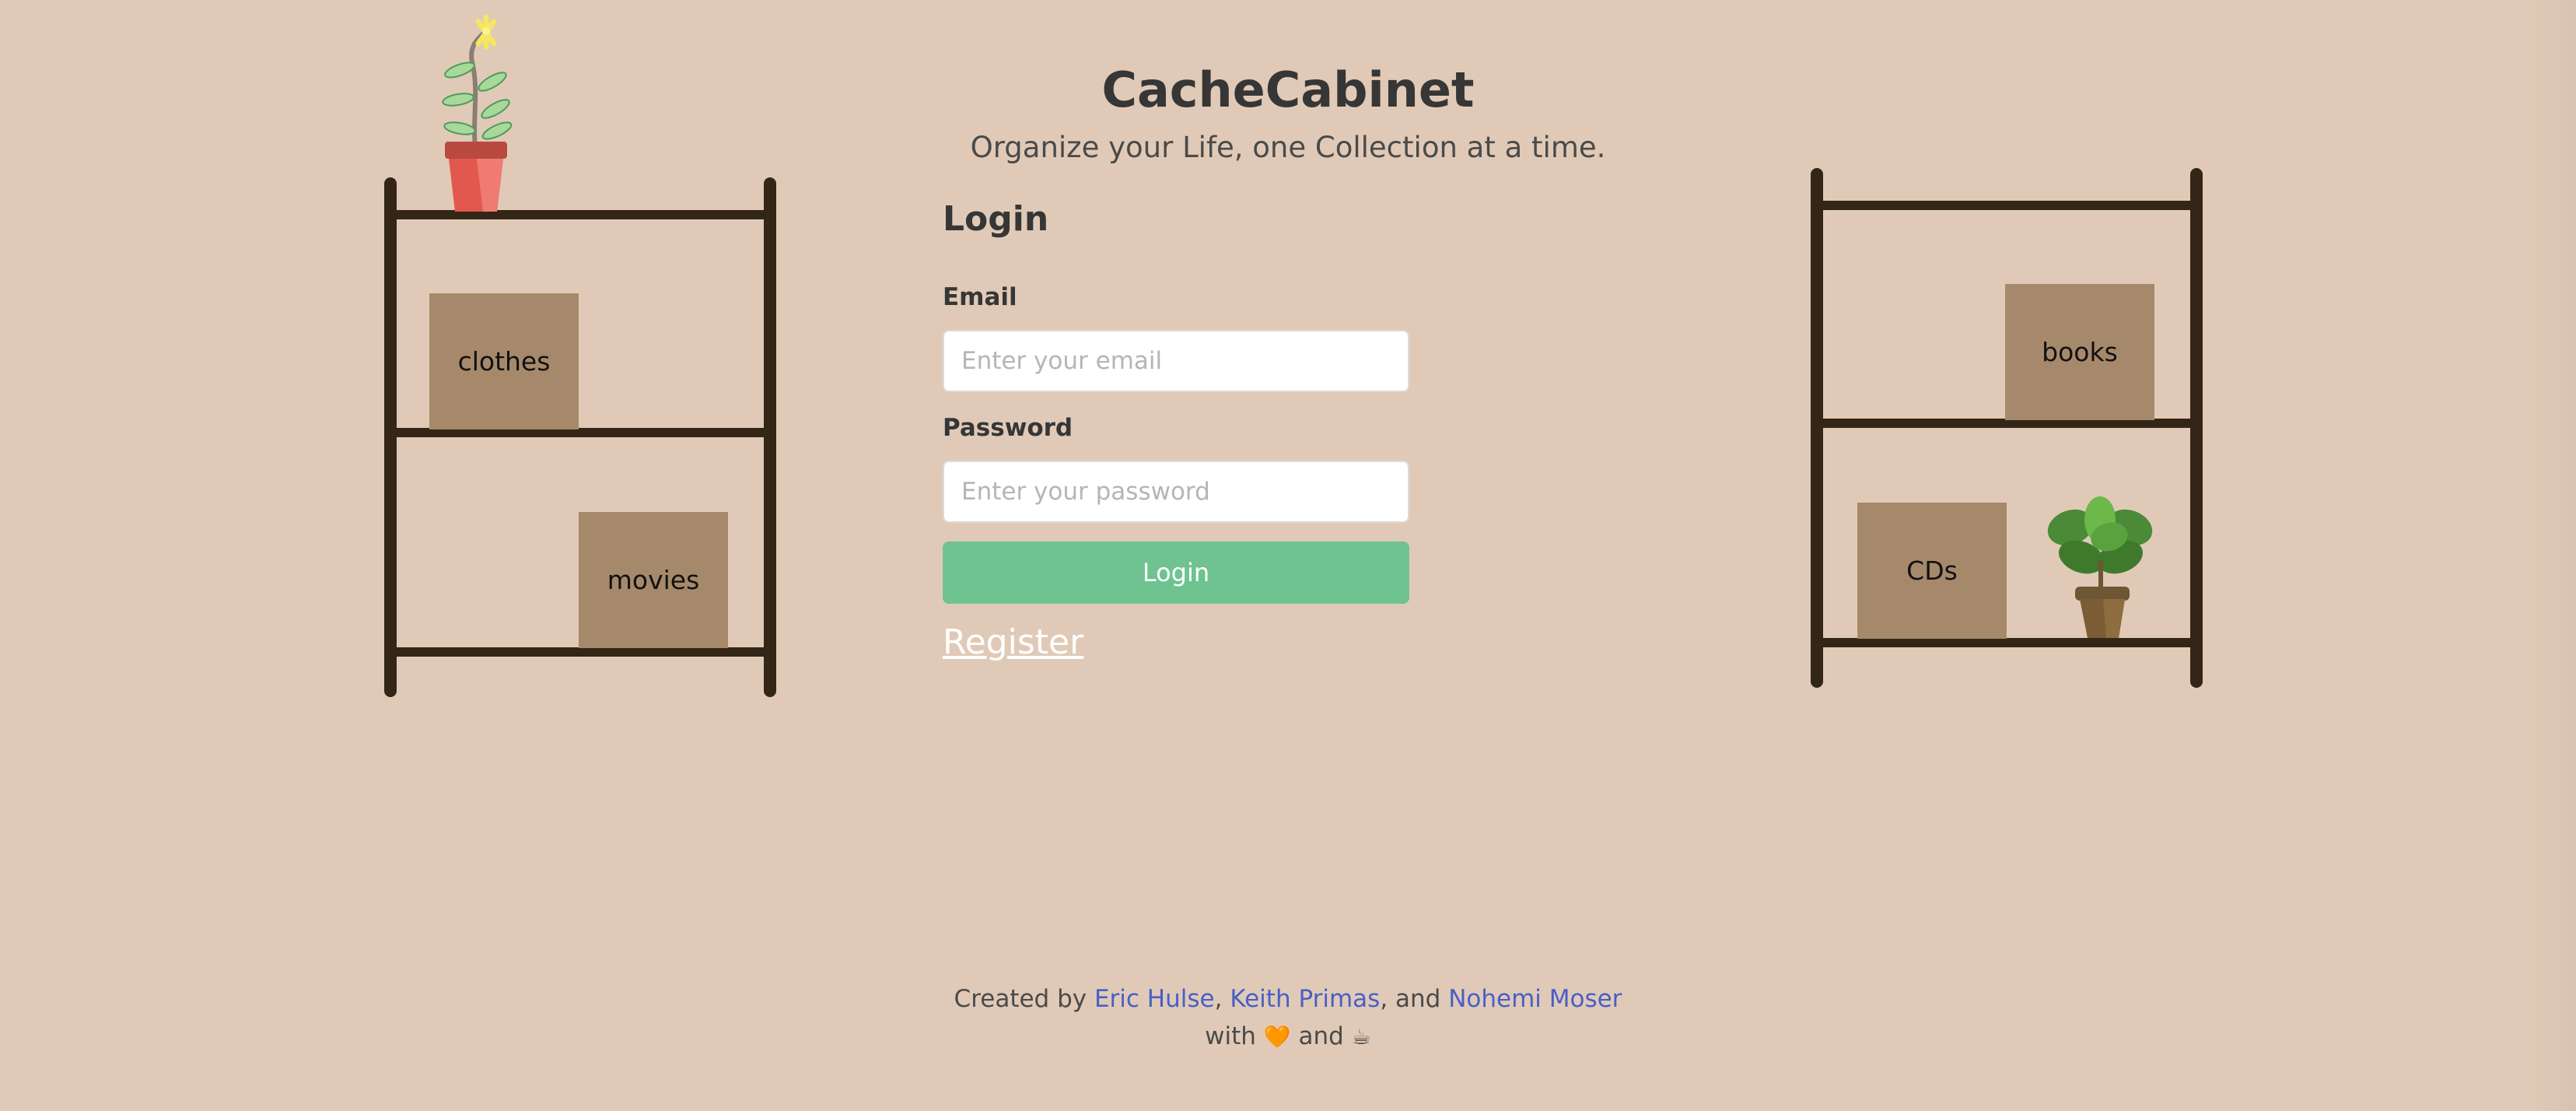 This screenshot has width=2576, height=1111. I want to click on author-link-nohemi-moser: Nohemi Moser, so click(1535, 999).